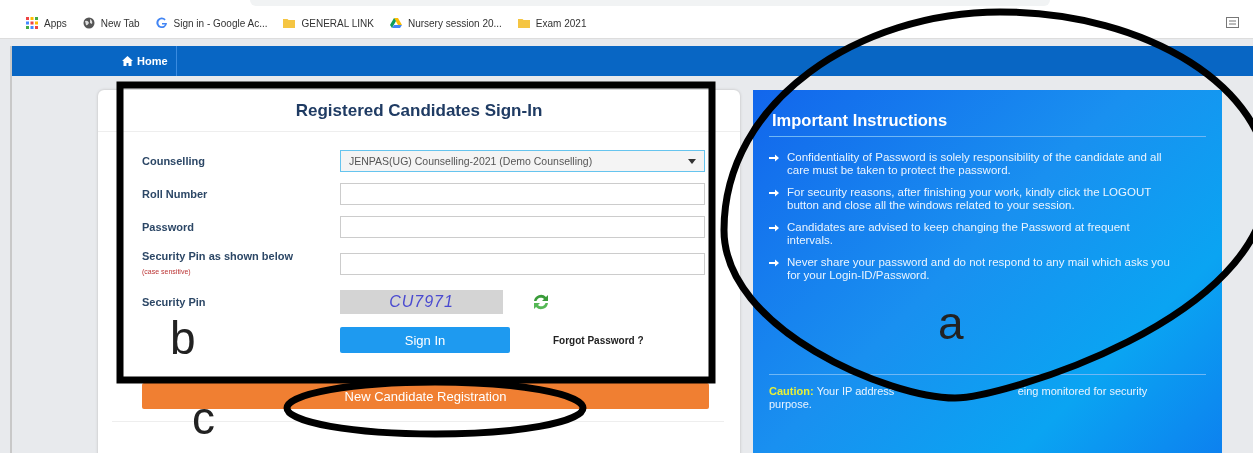  I want to click on instruction-text: Candidates are advised to keep changing the Password at frequent intervals., so click(959, 234).